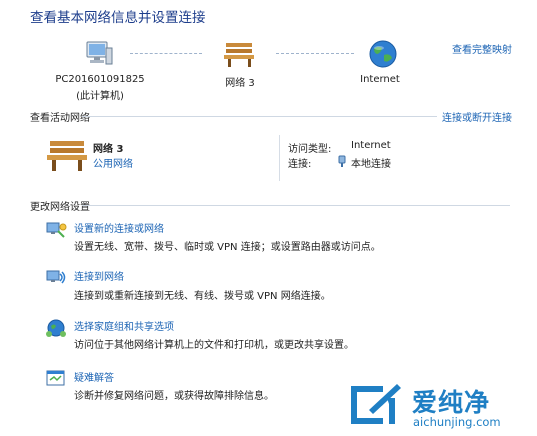  Describe the element at coordinates (60, 118) in the screenshot. I see `active-networks-title: 查看活动网络` at that location.